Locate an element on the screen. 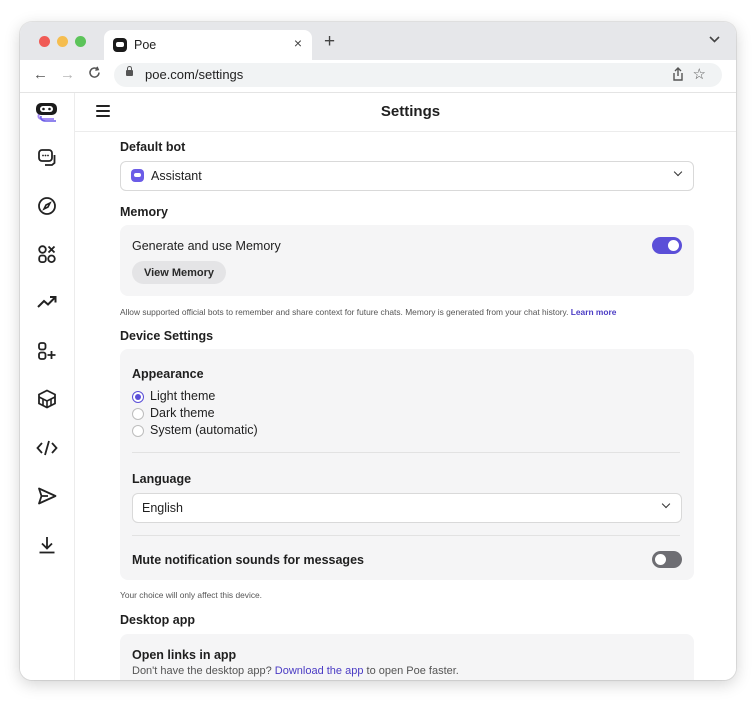  radio-dark is located at coordinates (138, 414).